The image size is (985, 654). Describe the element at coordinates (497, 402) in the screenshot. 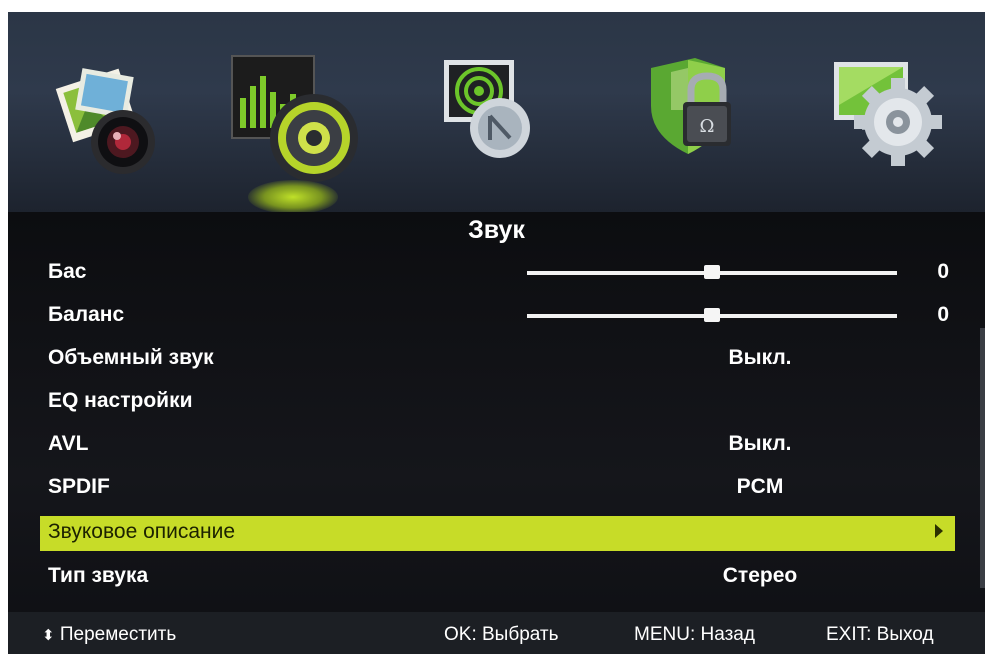

I see `menu-item-eq-settings: EQ настройки` at that location.